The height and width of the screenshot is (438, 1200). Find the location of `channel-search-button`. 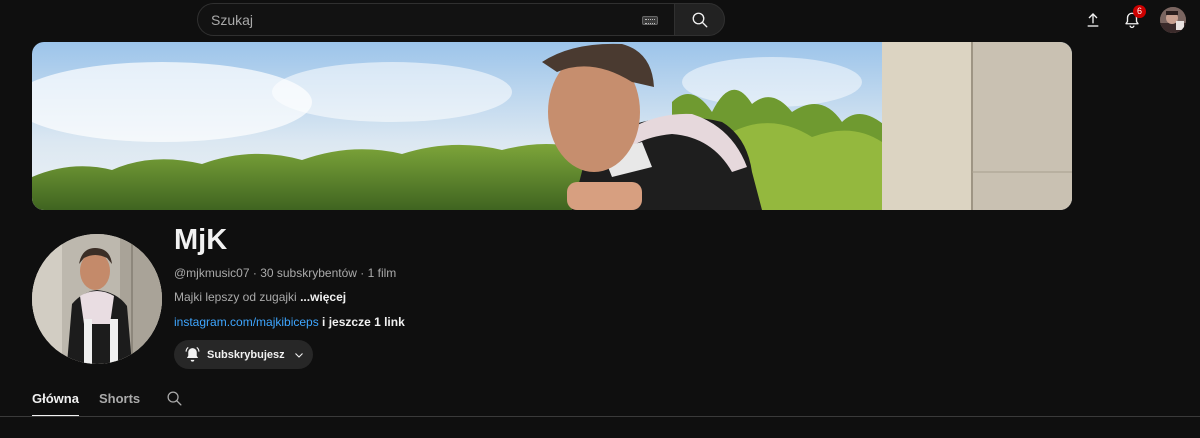

channel-search-button is located at coordinates (174, 398).